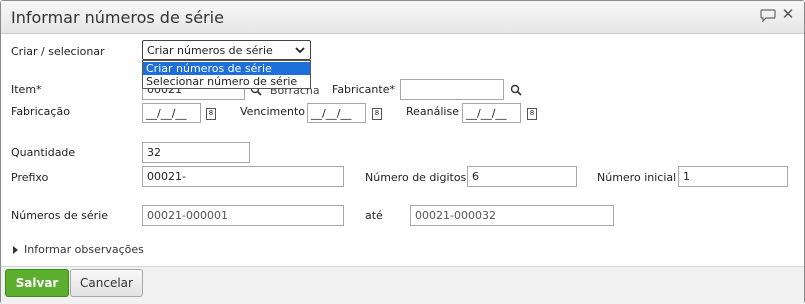  Describe the element at coordinates (402, 17) in the screenshot. I see `dialog-titlebar: Informar números de série ✕` at that location.